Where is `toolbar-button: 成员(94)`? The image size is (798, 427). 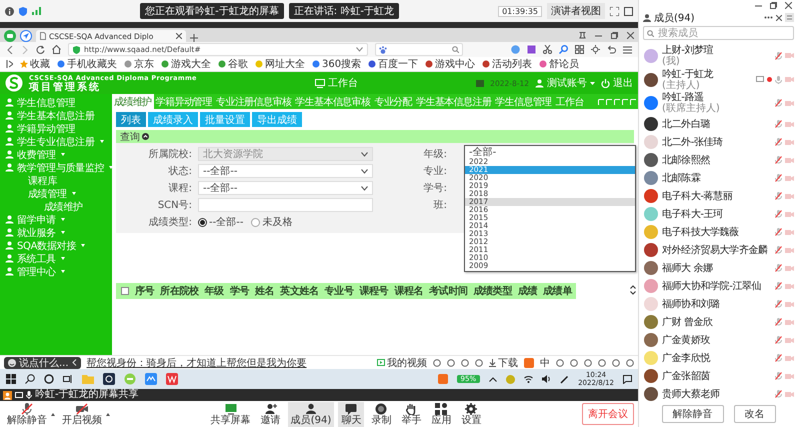
toolbar-button: 成员(94) is located at coordinates (311, 414).